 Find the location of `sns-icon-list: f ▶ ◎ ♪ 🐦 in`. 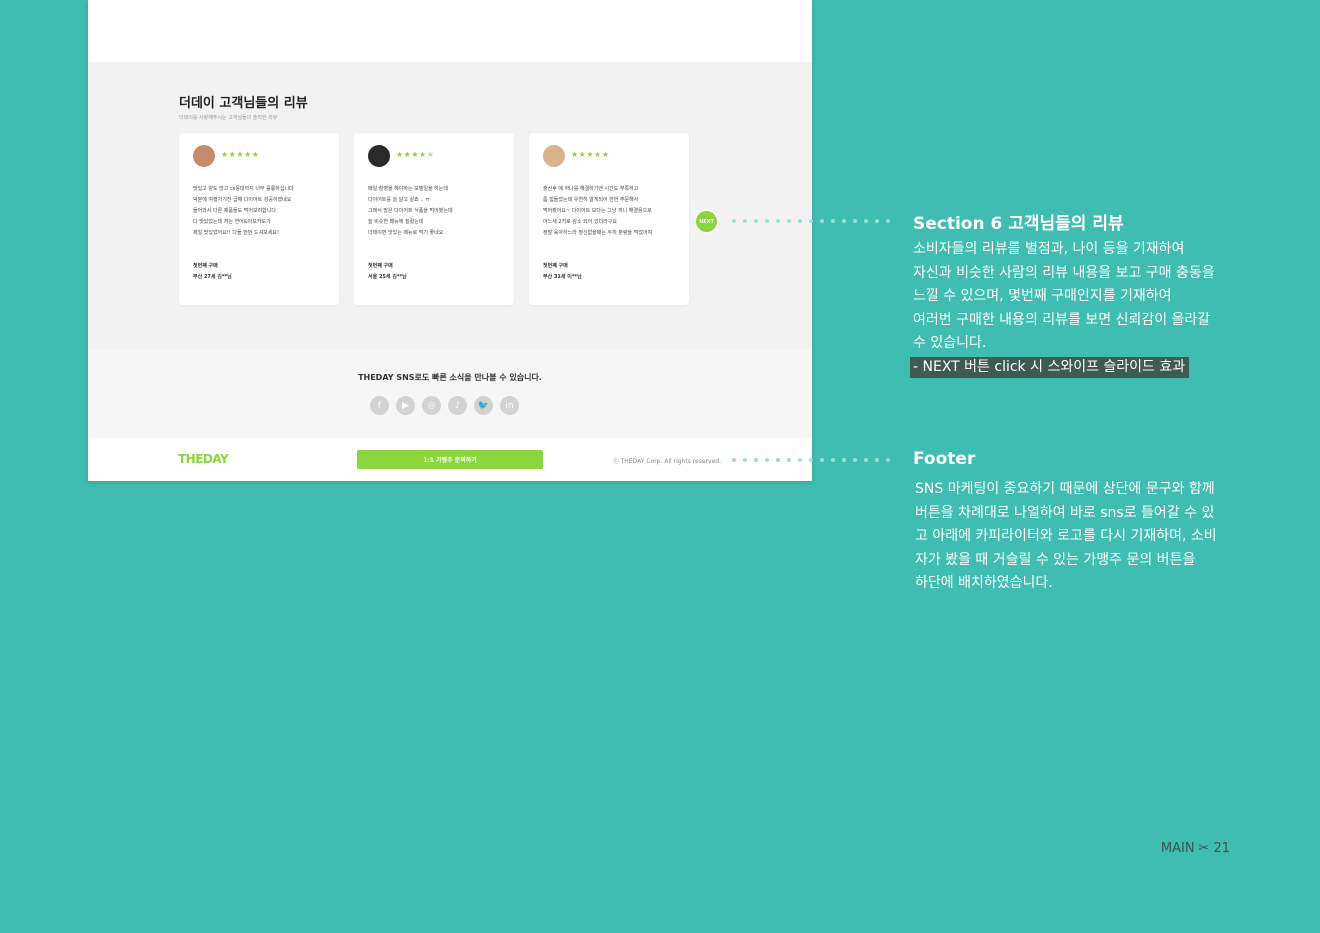

sns-icon-list: f ▶ ◎ ♪ 🐦 in is located at coordinates (444, 405).